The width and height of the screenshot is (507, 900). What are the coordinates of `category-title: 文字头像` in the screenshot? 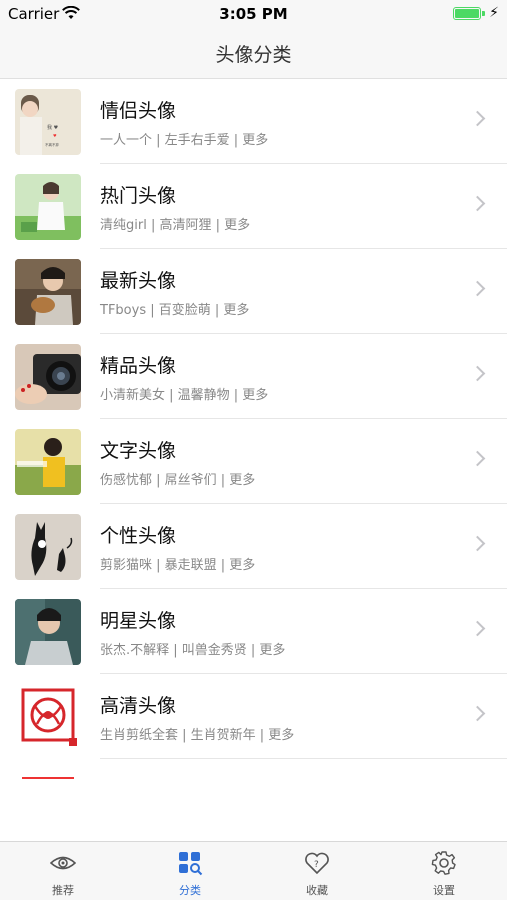 It's located at (138, 451).